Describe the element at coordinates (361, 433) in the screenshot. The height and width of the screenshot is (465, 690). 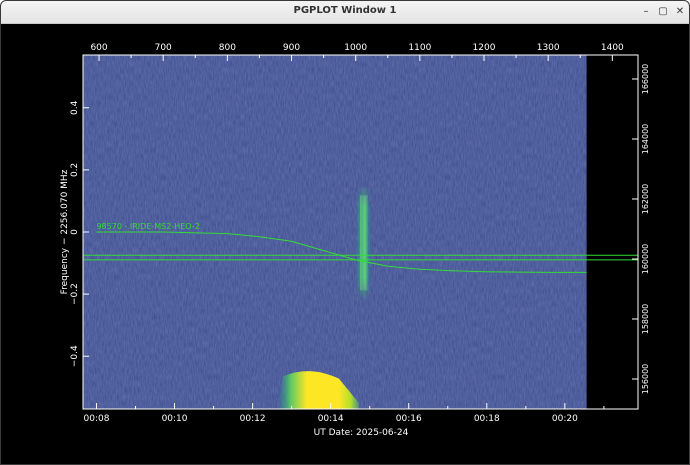
I see `x-axis-label: UT Date: 2025-06-24` at that location.